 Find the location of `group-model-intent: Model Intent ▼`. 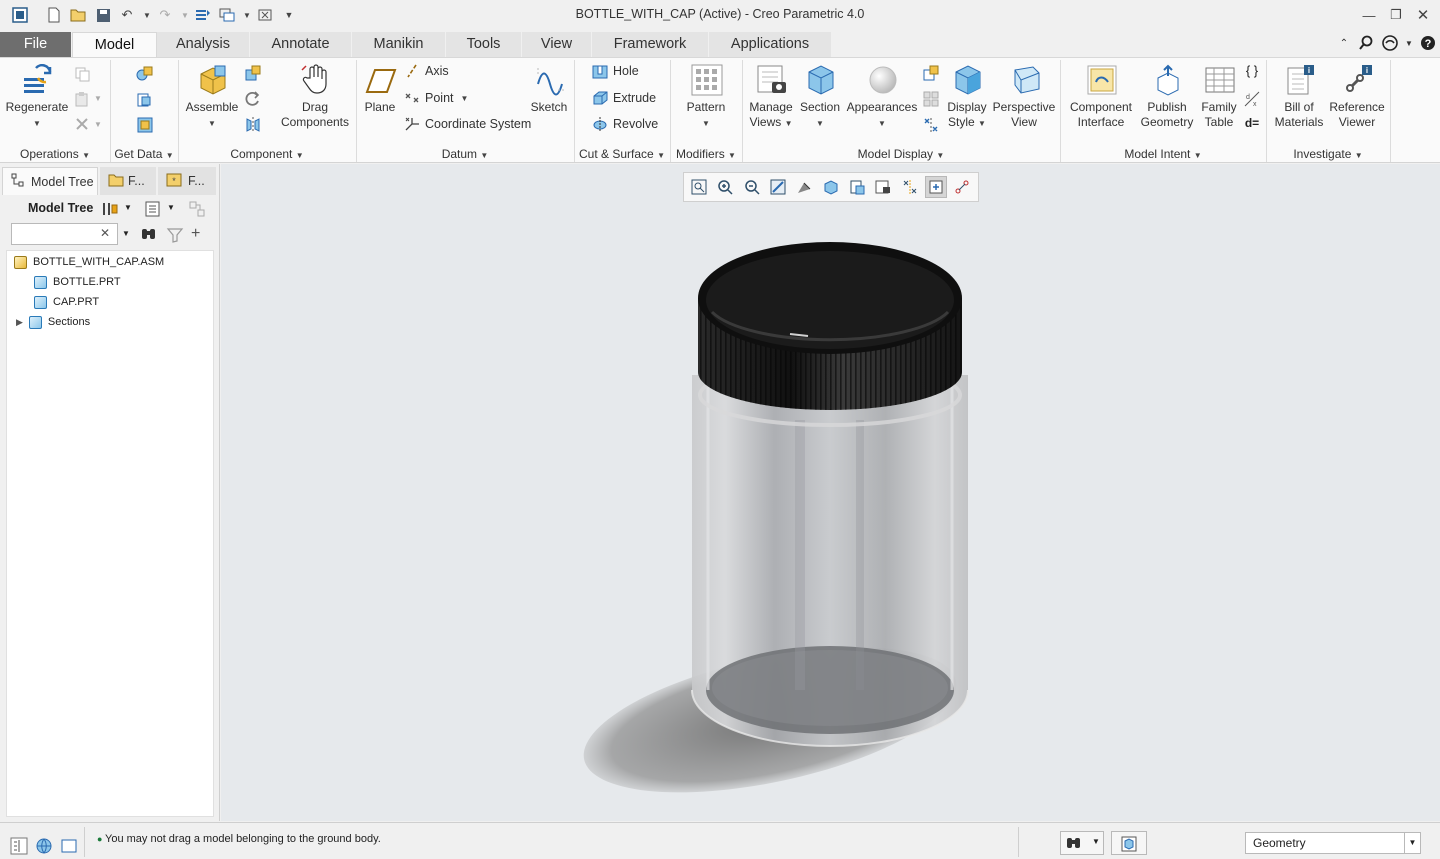

group-model-intent: Model Intent ▼ is located at coordinates (1163, 154).